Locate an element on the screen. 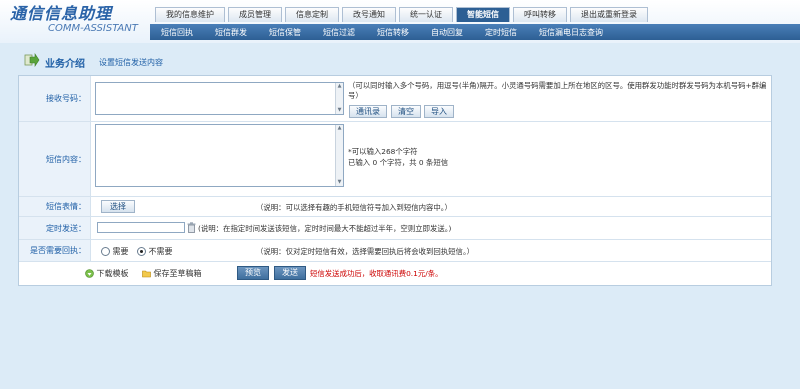  logo-title: 通信信息助理 is located at coordinates (61, 13).